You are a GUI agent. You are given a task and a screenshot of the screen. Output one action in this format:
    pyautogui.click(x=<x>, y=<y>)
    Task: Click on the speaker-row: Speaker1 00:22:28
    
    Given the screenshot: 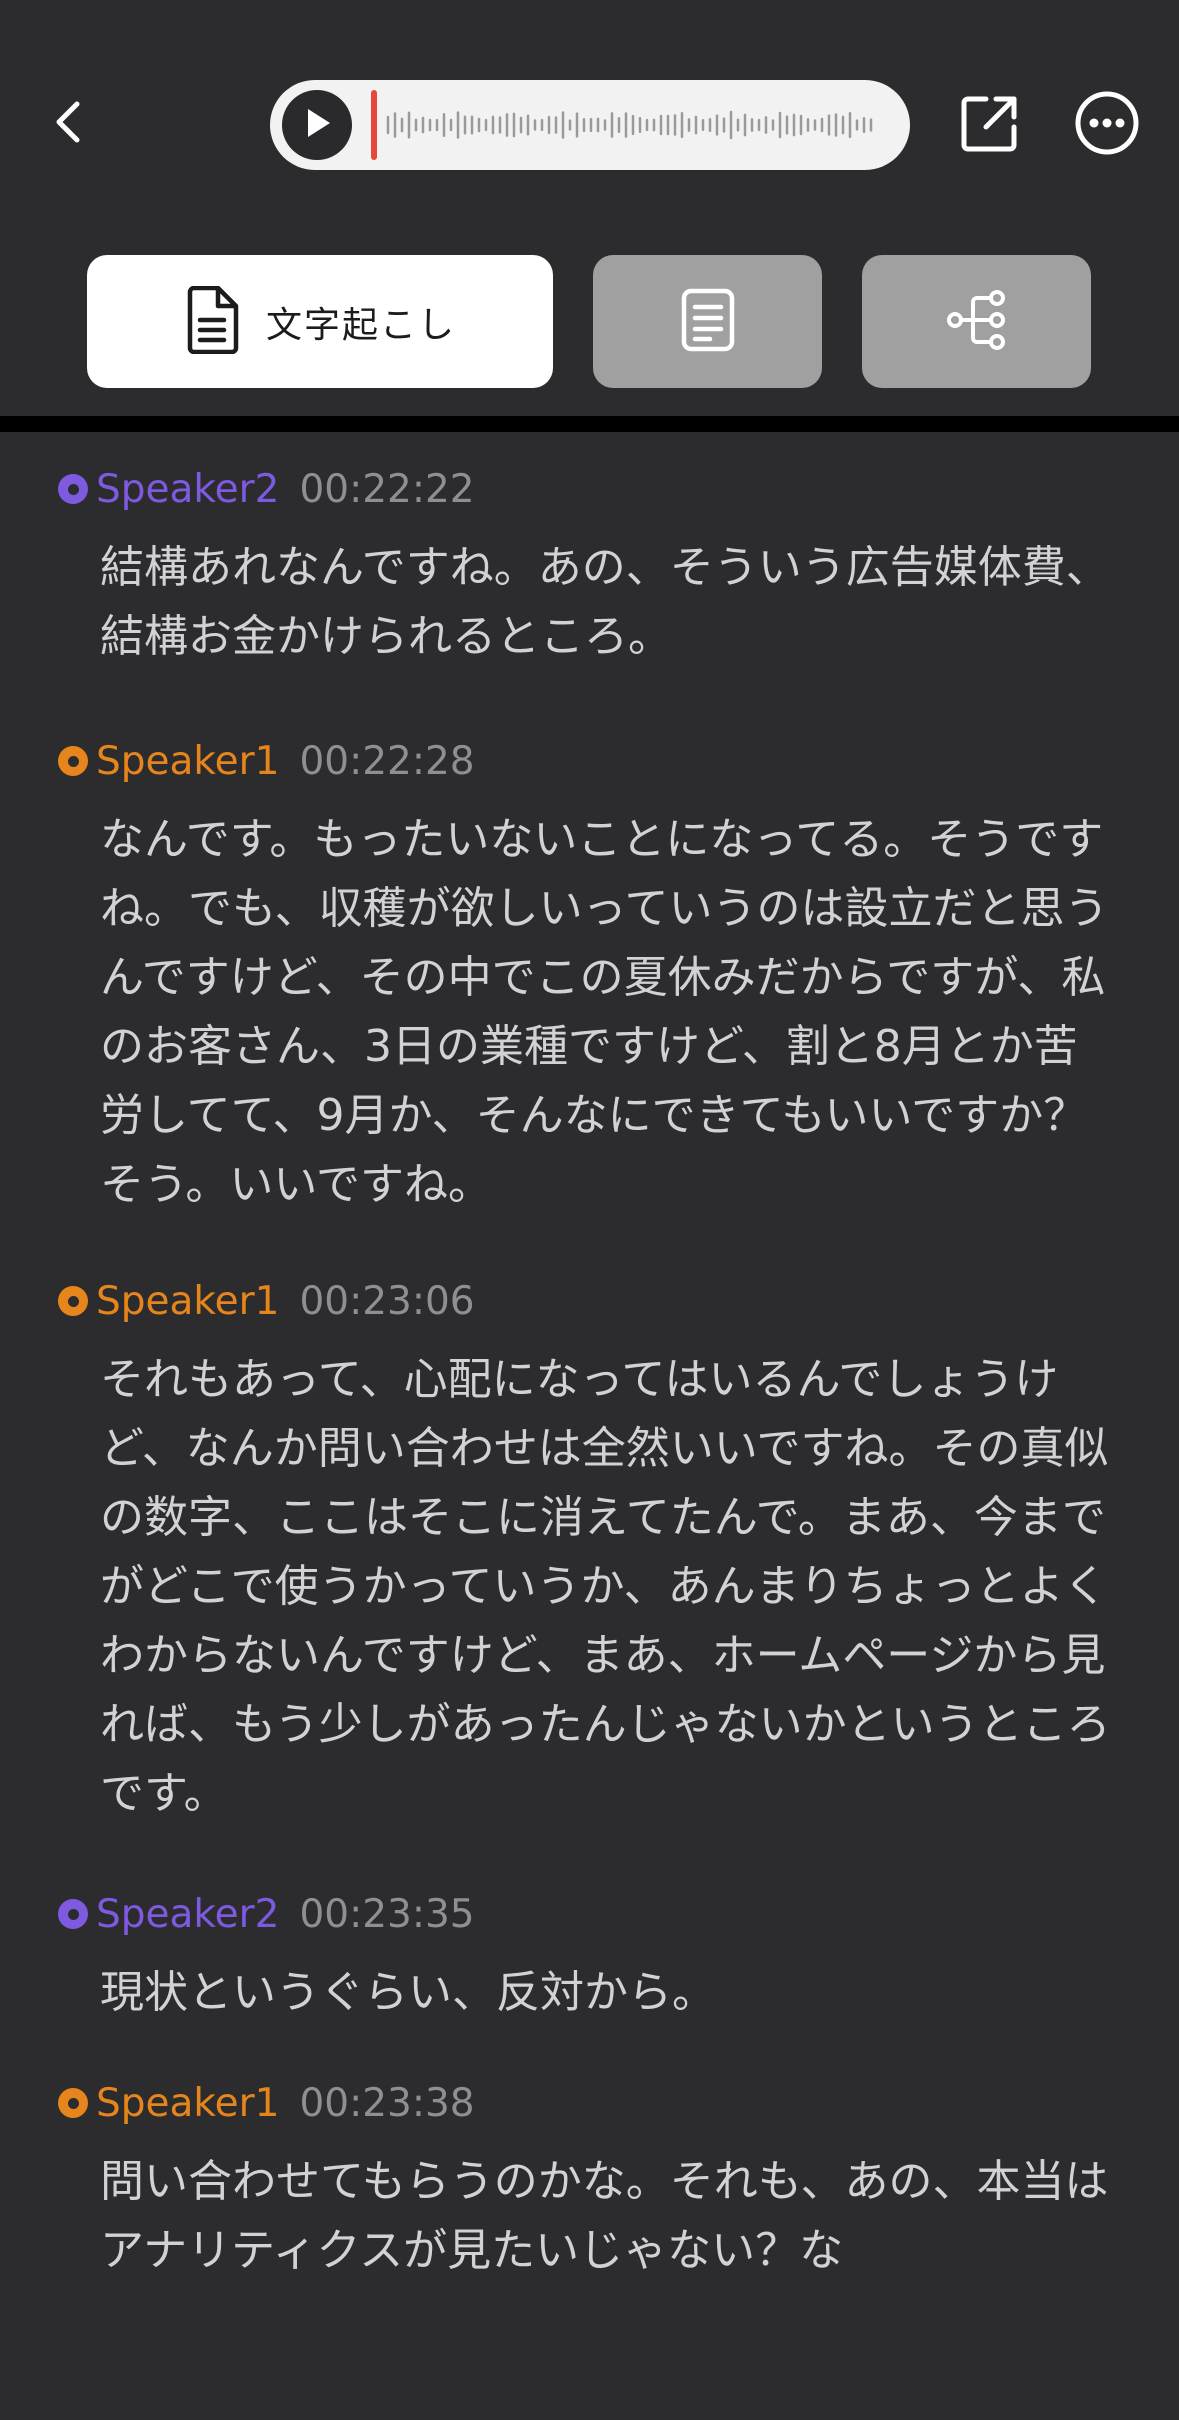 What is the action you would take?
    pyautogui.click(x=588, y=761)
    